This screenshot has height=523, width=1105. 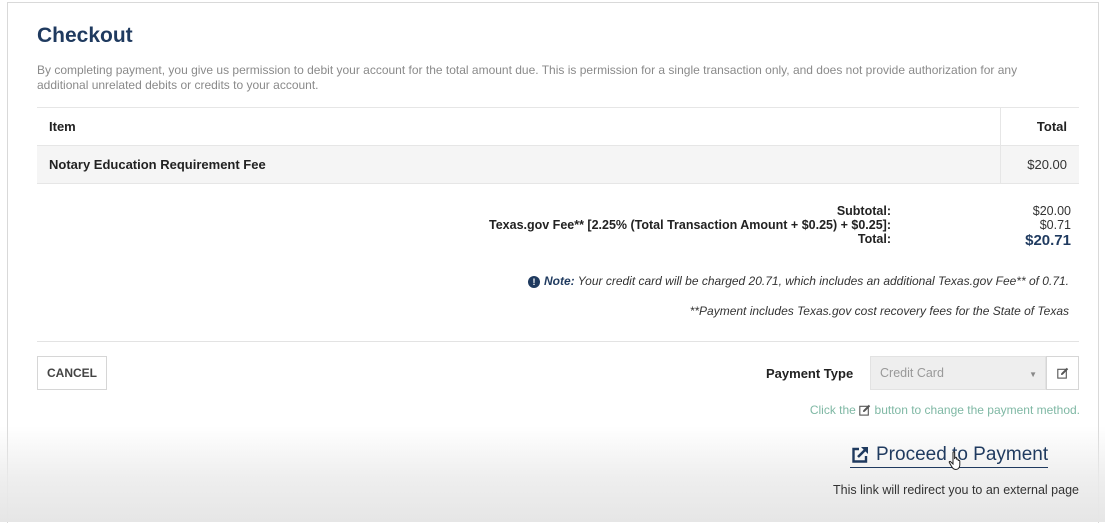 What do you see at coordinates (559, 281) in the screenshot?
I see `note-label: Note:` at bounding box center [559, 281].